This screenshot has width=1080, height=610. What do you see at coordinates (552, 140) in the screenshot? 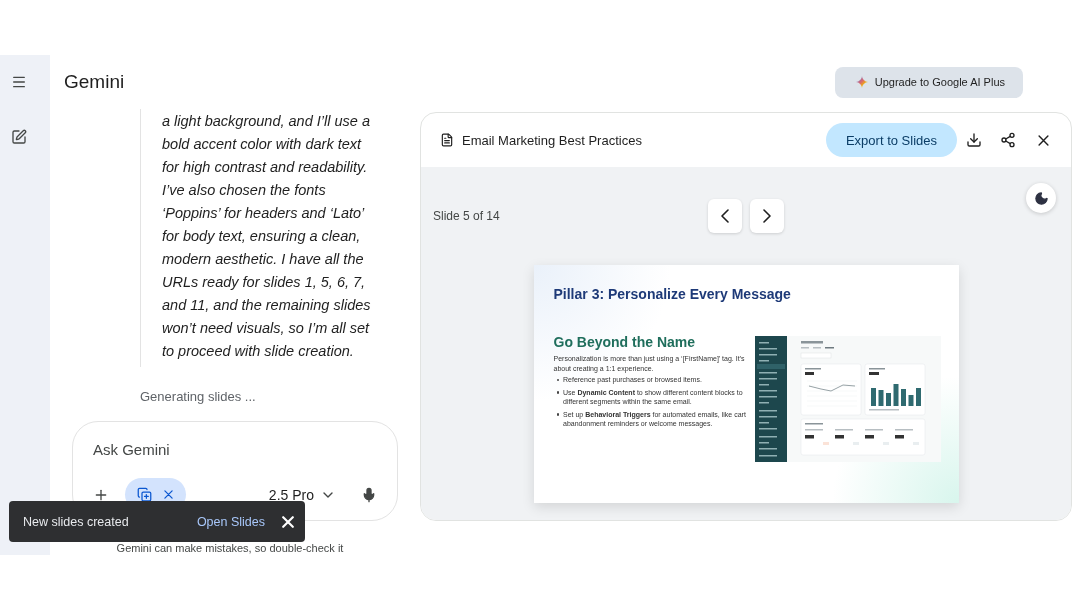
I see `document-title: Email Marketing Best Practices` at bounding box center [552, 140].